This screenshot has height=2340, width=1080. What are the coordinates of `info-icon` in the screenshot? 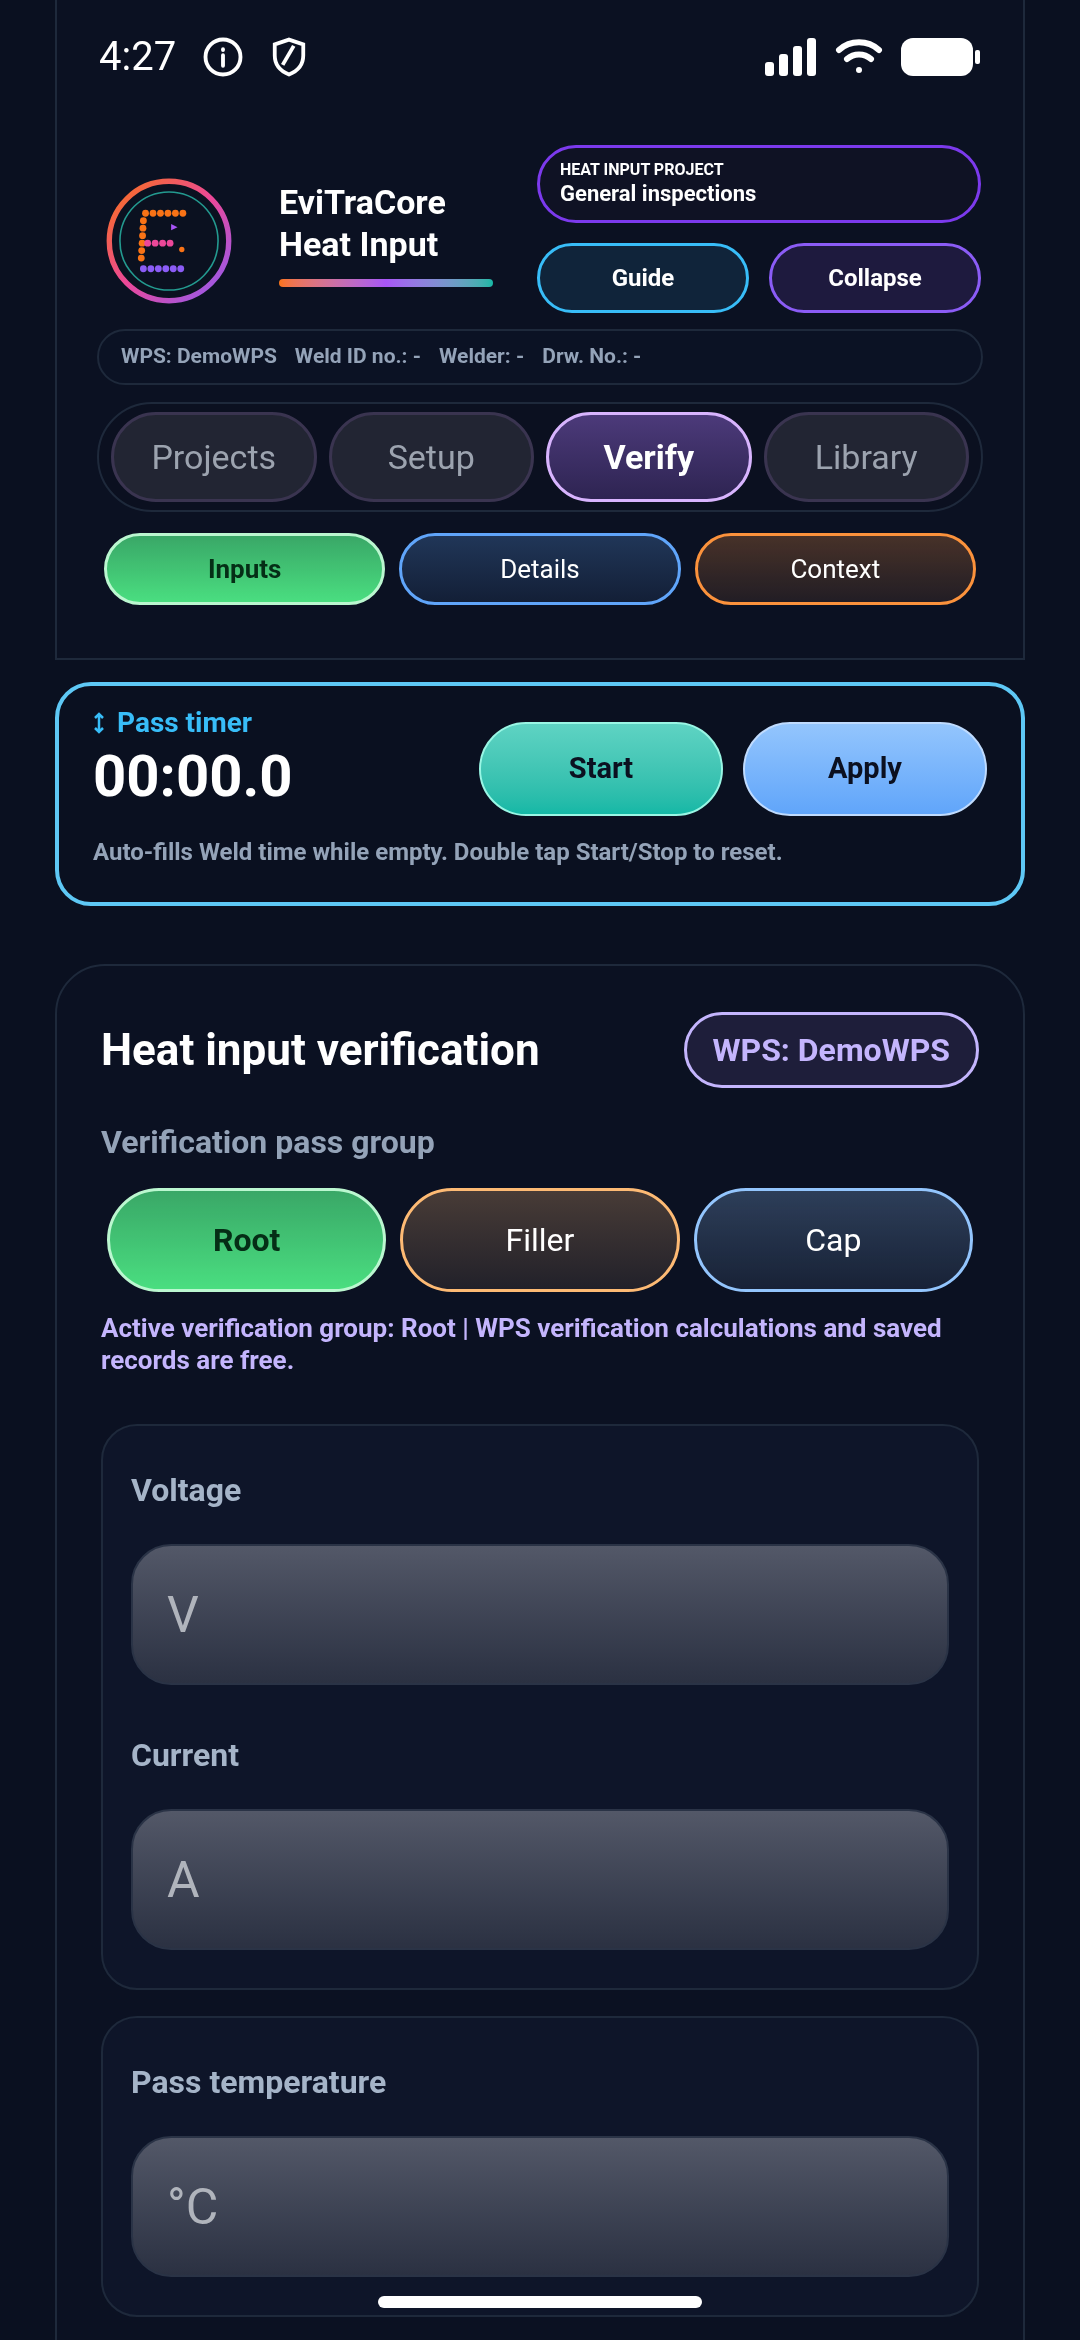 It's located at (223, 57).